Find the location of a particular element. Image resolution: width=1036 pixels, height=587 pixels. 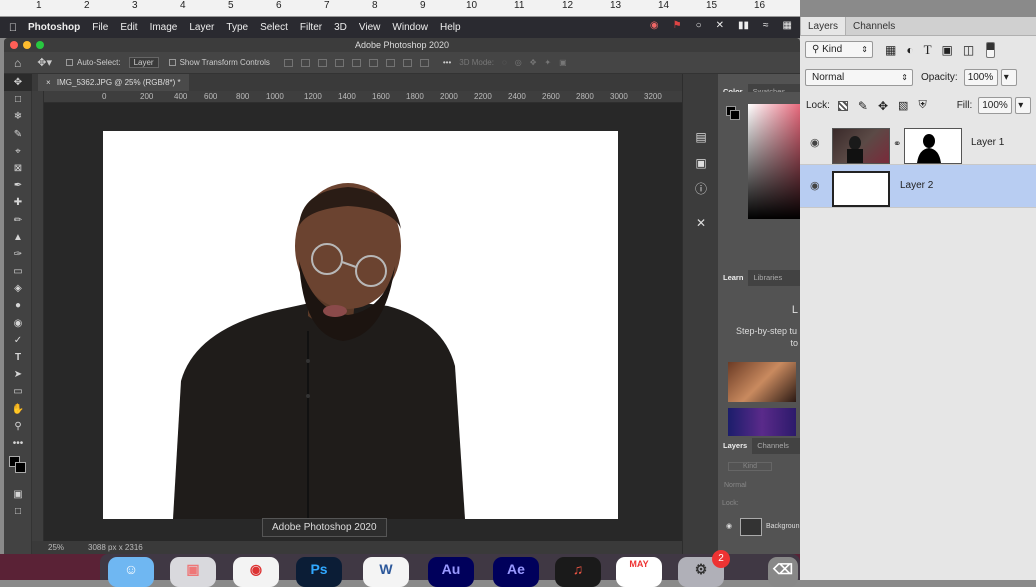

filter-toggle-icon is located at coordinates (991, 49).